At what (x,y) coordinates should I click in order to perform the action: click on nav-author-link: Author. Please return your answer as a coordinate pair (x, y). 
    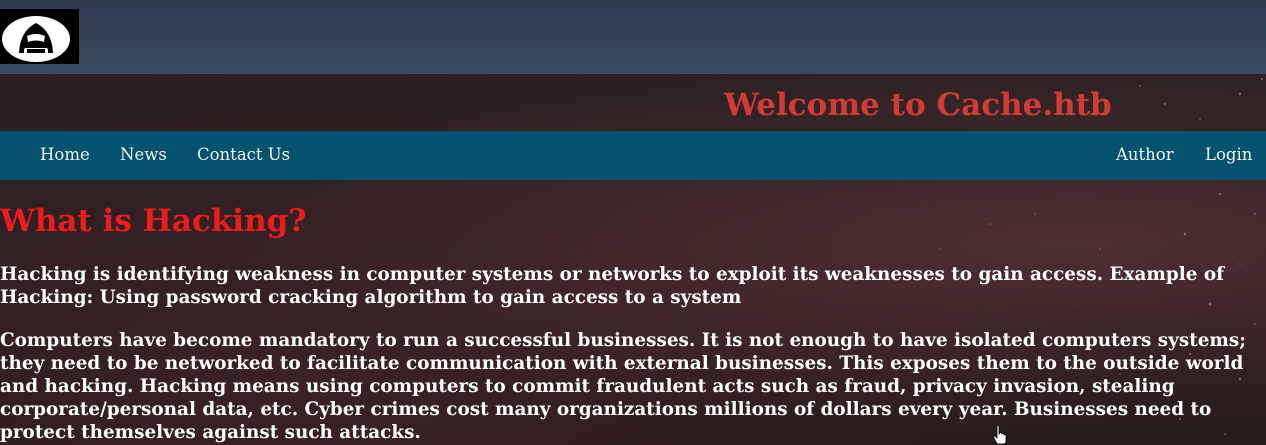
    Looking at the image, I should click on (1145, 155).